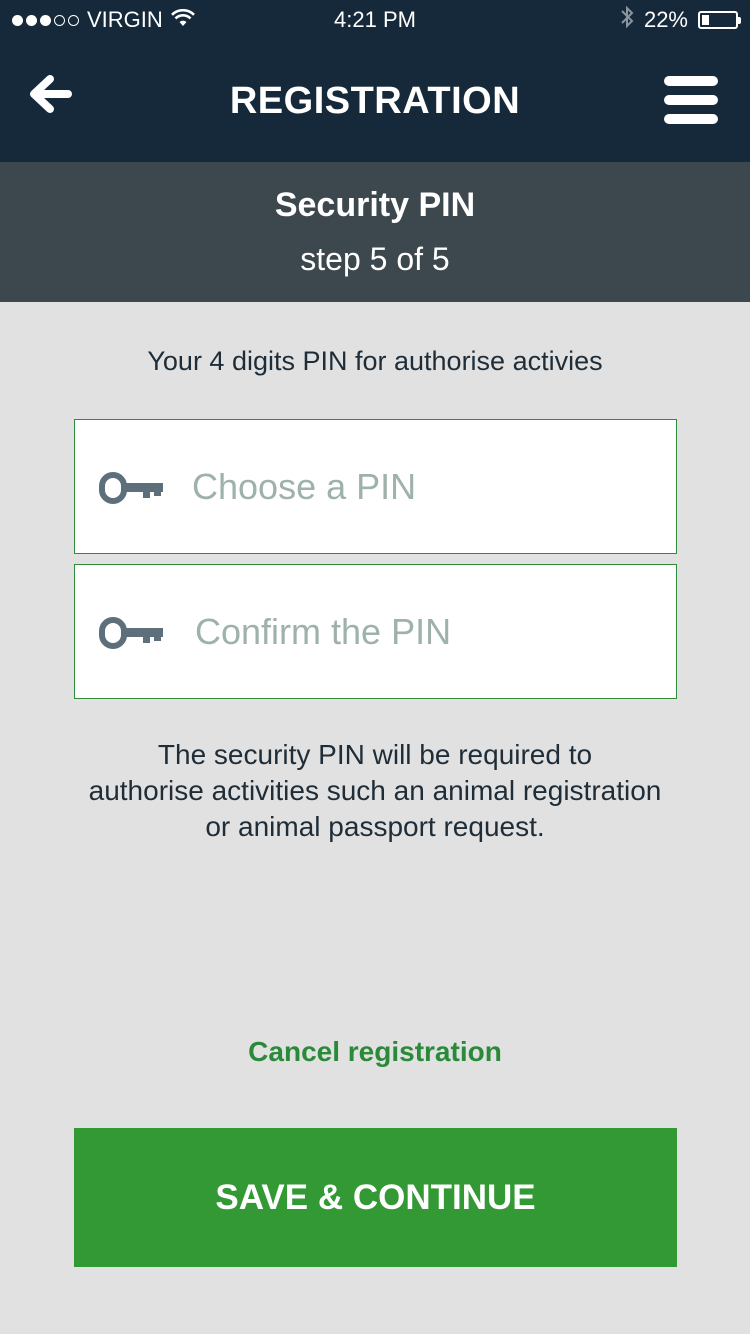 The image size is (750, 1334). I want to click on battery-percent: 22%, so click(665, 19).